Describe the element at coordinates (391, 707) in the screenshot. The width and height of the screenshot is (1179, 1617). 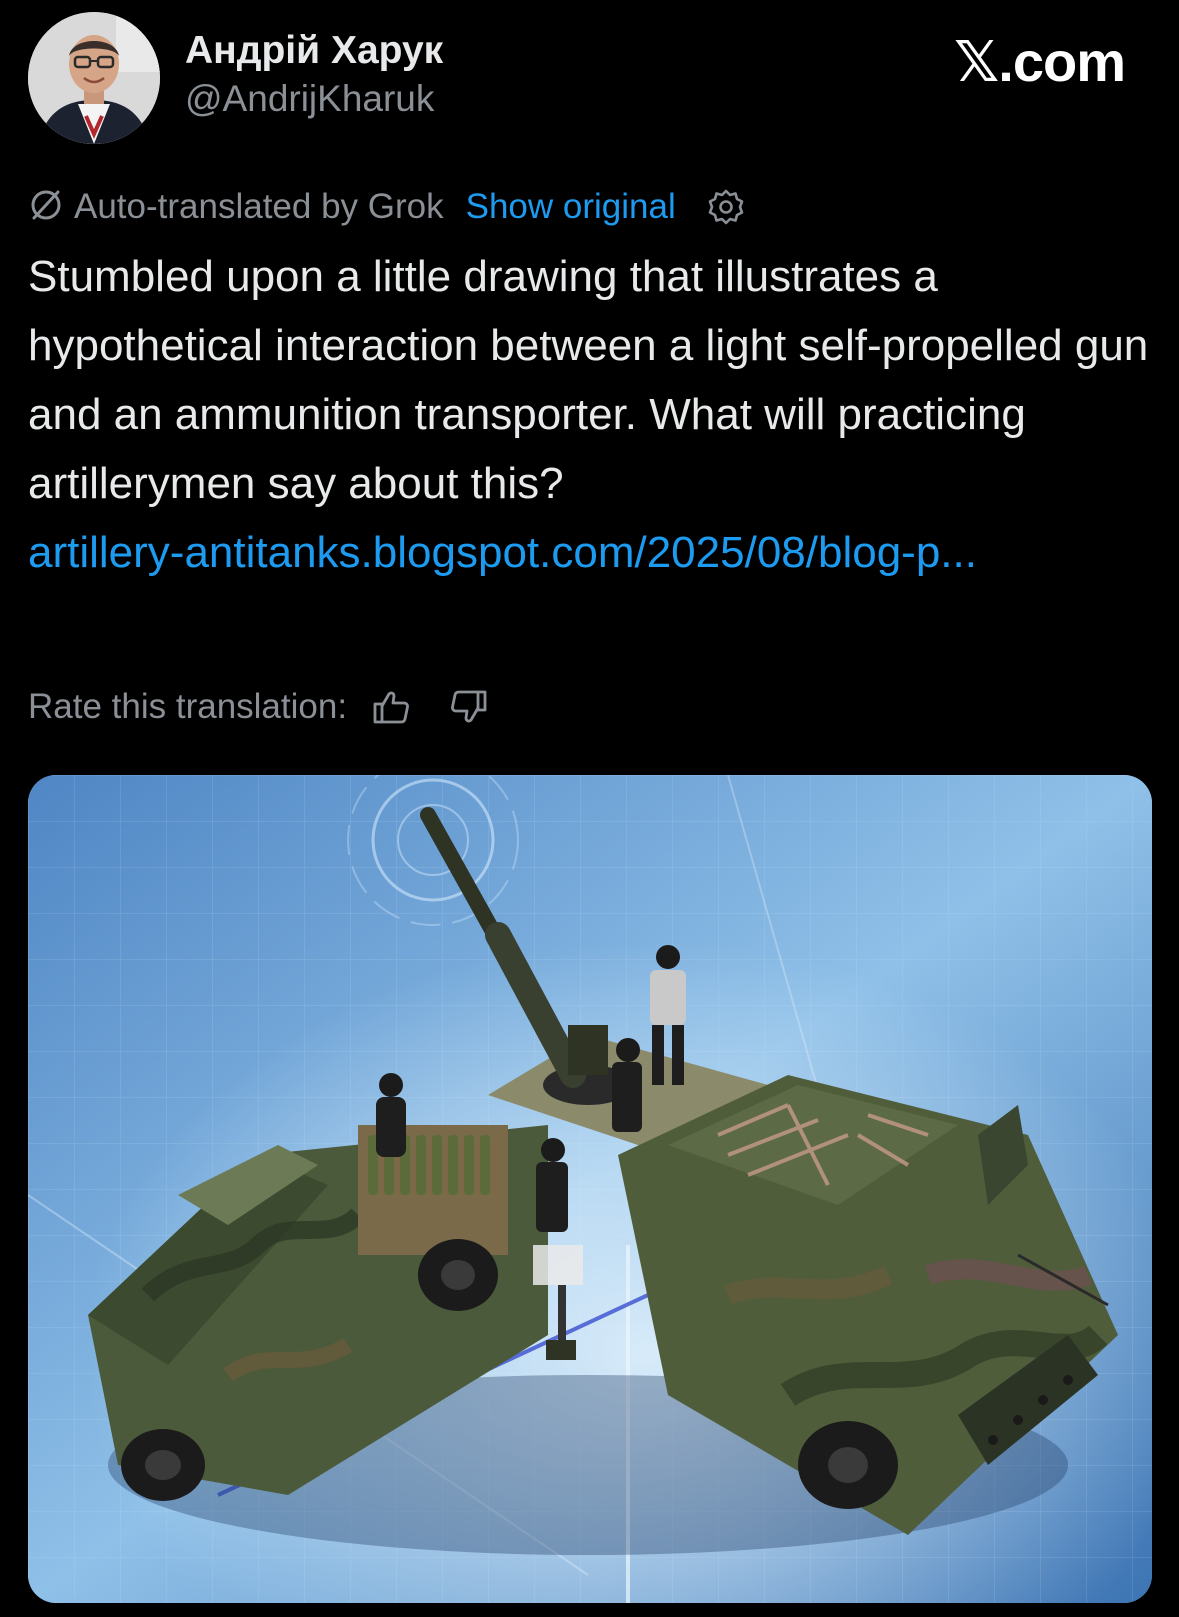
I see `thumbs-up-icon` at that location.